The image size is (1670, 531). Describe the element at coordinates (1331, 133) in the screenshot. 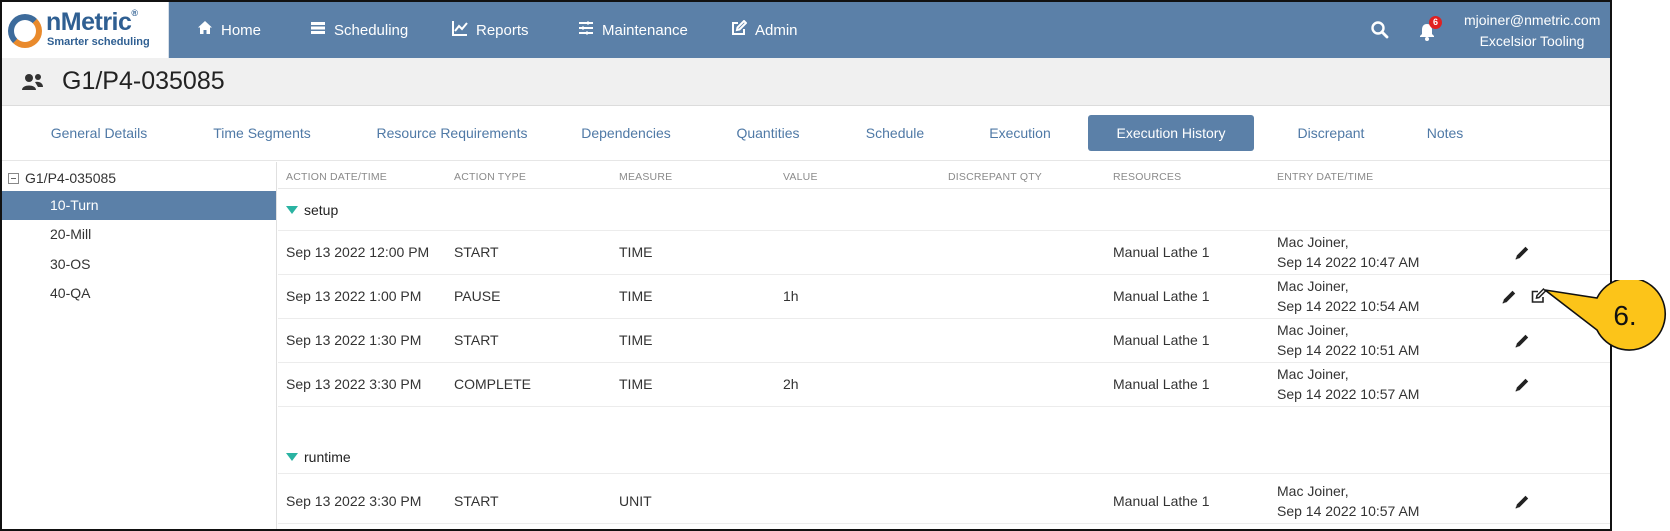

I see `tab-discrepant: Discrepant` at that location.